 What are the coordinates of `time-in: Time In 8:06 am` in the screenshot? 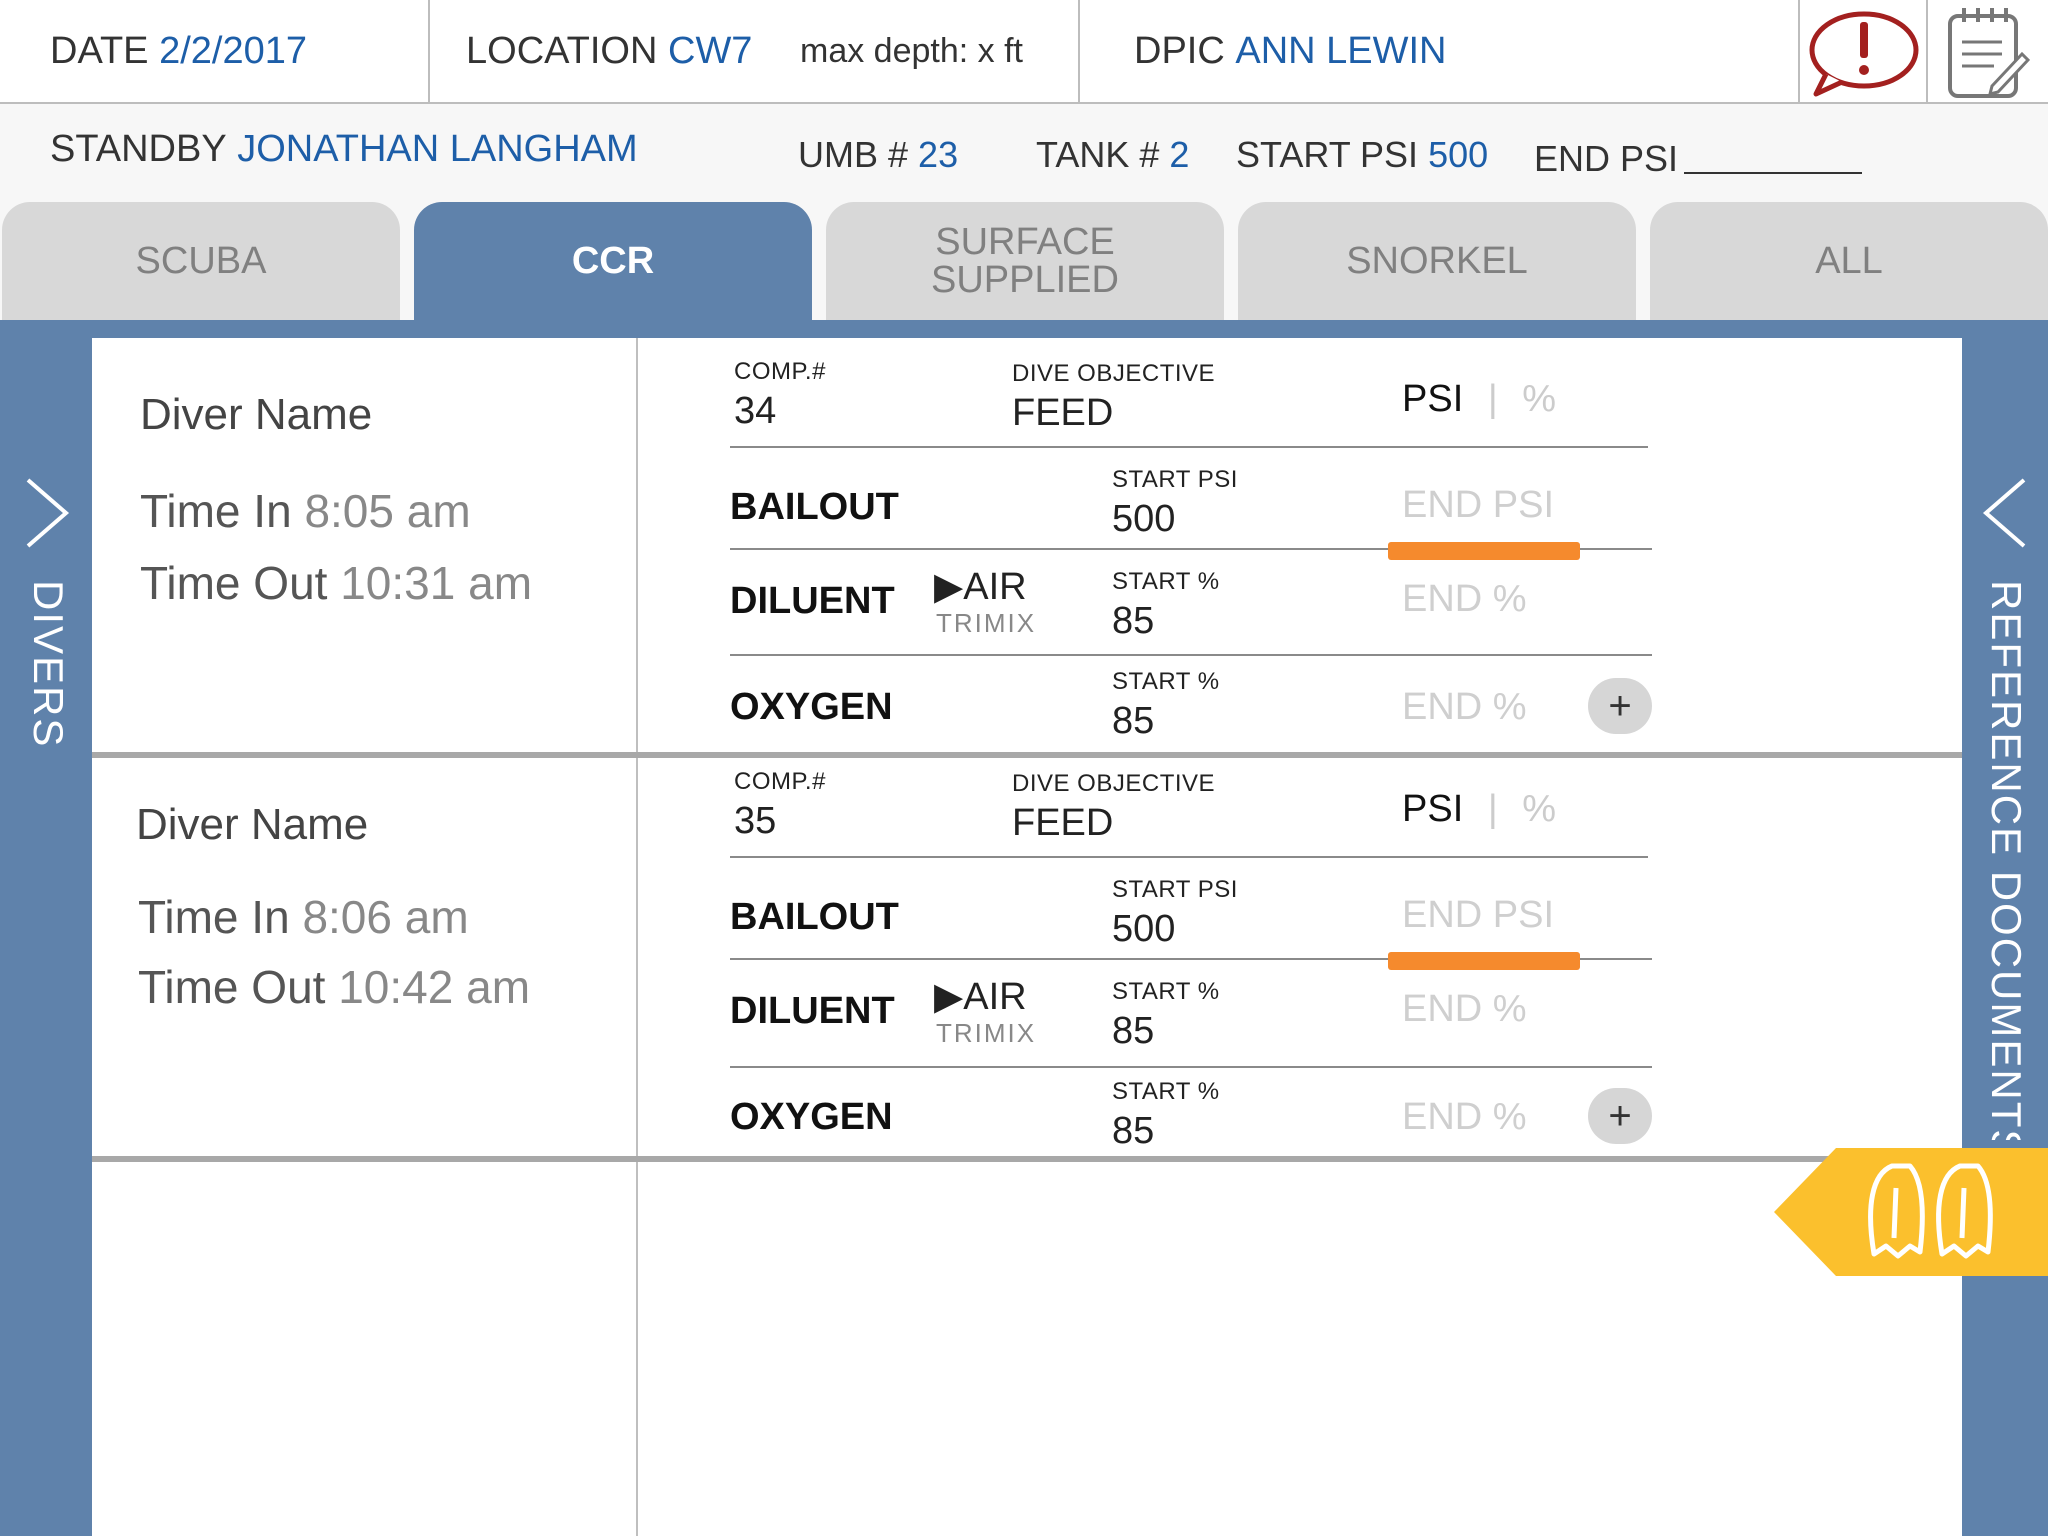 It's located at (303, 917).